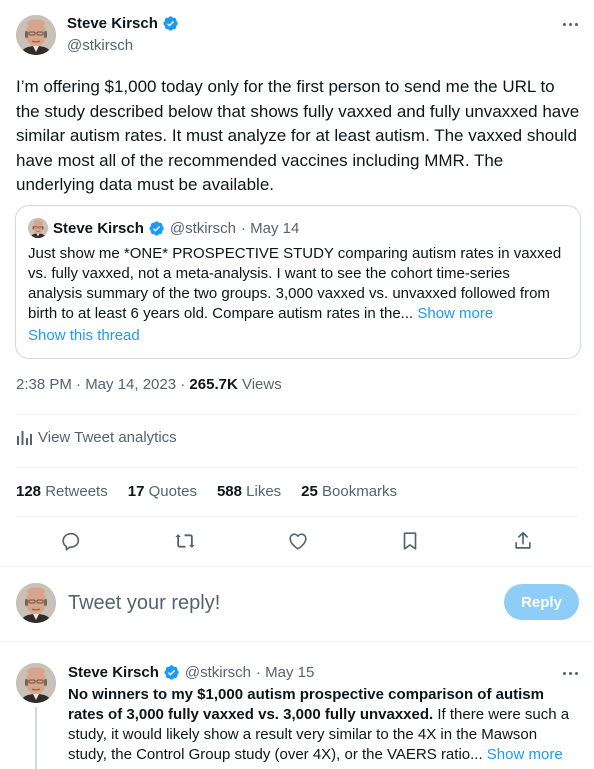  What do you see at coordinates (84, 335) in the screenshot?
I see `show-thread-link: Show this thread` at bounding box center [84, 335].